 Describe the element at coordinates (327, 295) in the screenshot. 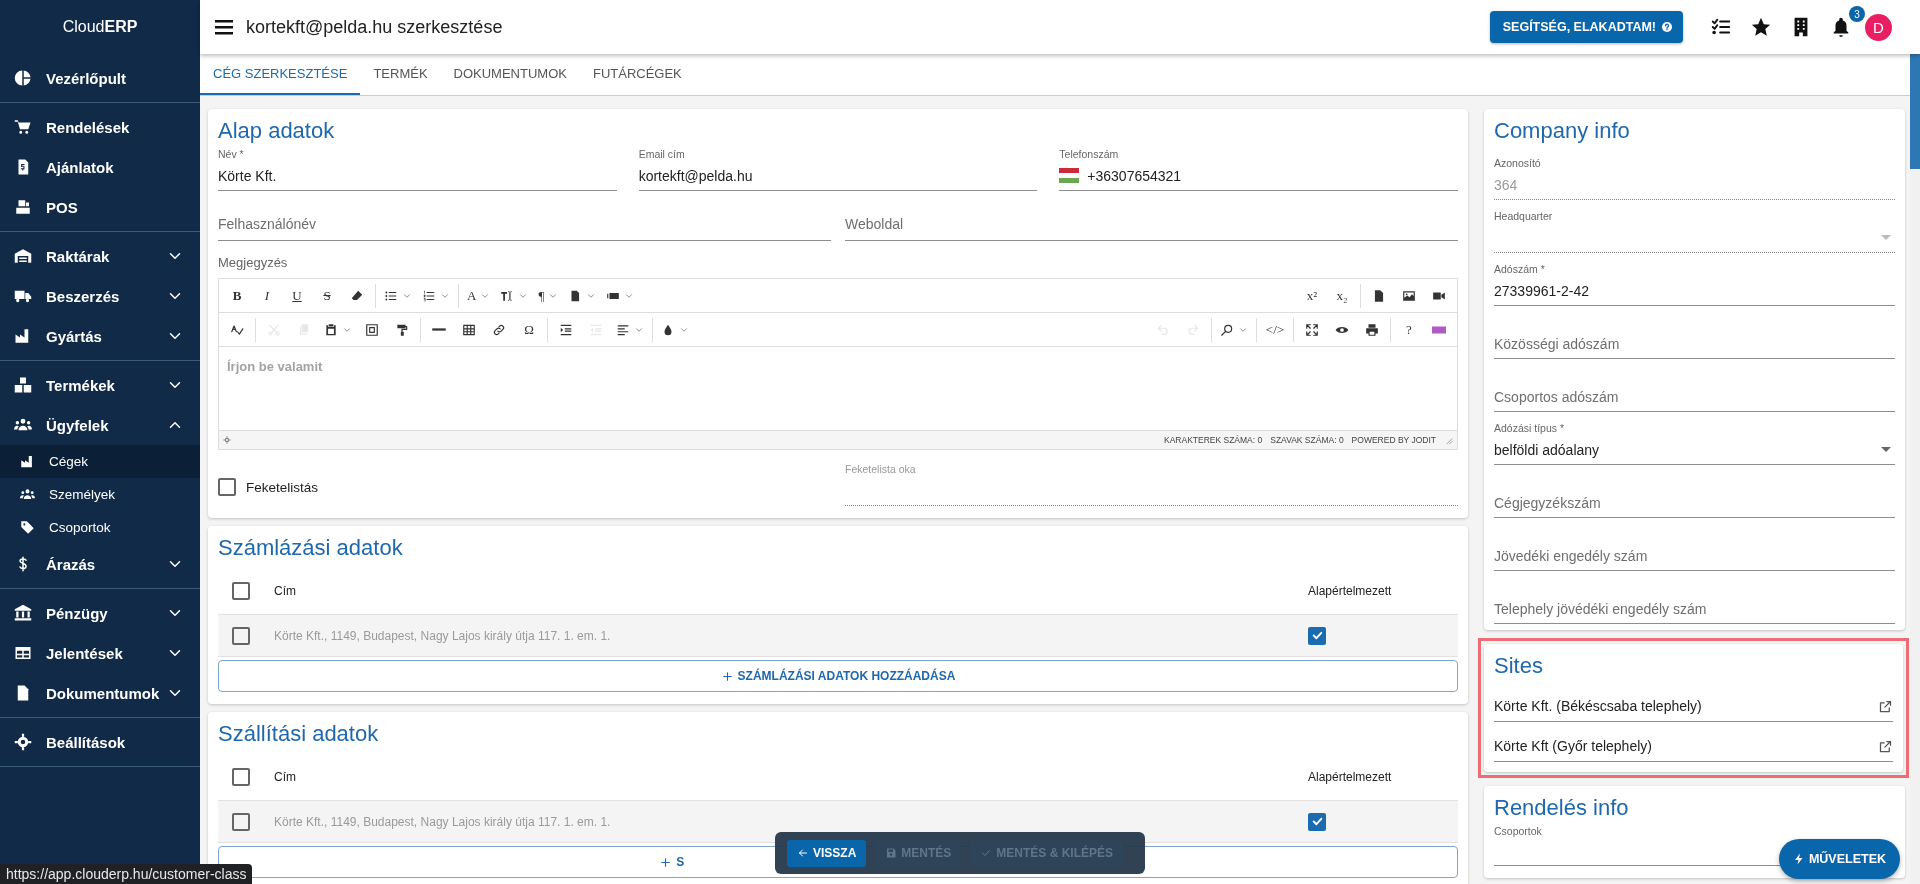

I see `toolbar-button: S` at that location.